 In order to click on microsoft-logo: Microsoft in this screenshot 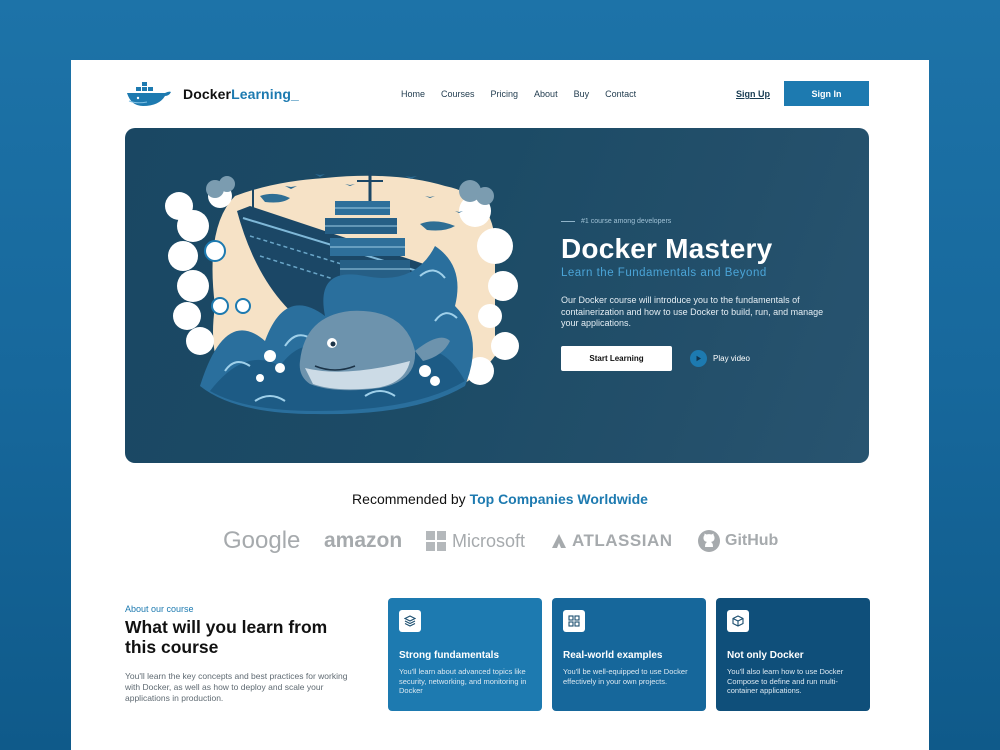, I will do `click(475, 541)`.